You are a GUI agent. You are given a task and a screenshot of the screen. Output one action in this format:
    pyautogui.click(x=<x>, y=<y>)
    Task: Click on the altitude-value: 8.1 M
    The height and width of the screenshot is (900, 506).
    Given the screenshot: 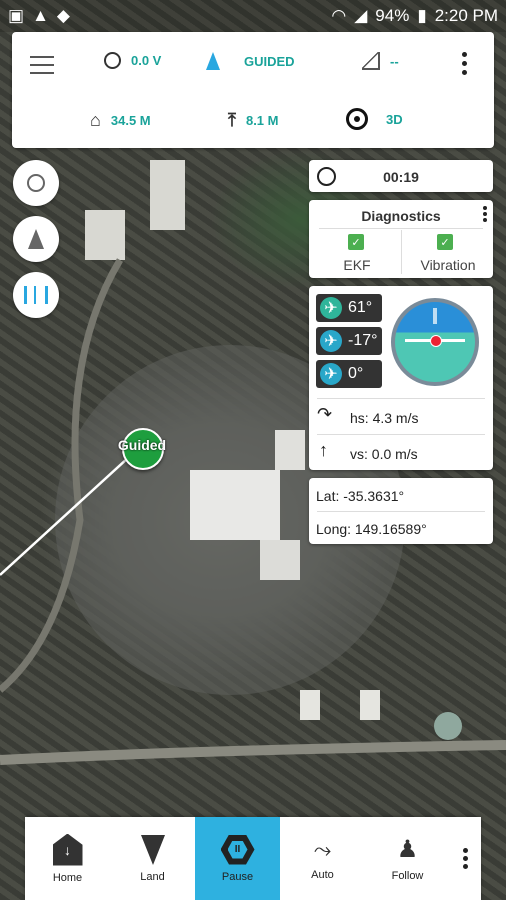 What is the action you would take?
    pyautogui.click(x=262, y=120)
    